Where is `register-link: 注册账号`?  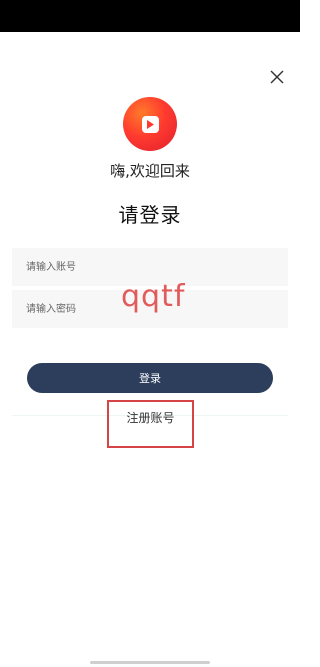
register-link: 注册账号 is located at coordinates (150, 417).